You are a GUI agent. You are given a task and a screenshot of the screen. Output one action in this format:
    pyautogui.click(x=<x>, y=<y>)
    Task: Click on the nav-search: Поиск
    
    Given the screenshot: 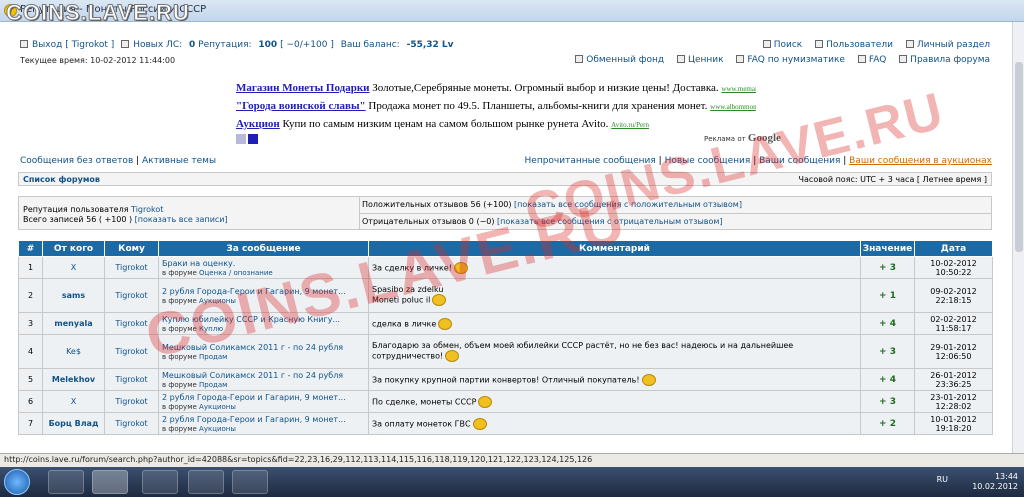 What is the action you would take?
    pyautogui.click(x=782, y=45)
    